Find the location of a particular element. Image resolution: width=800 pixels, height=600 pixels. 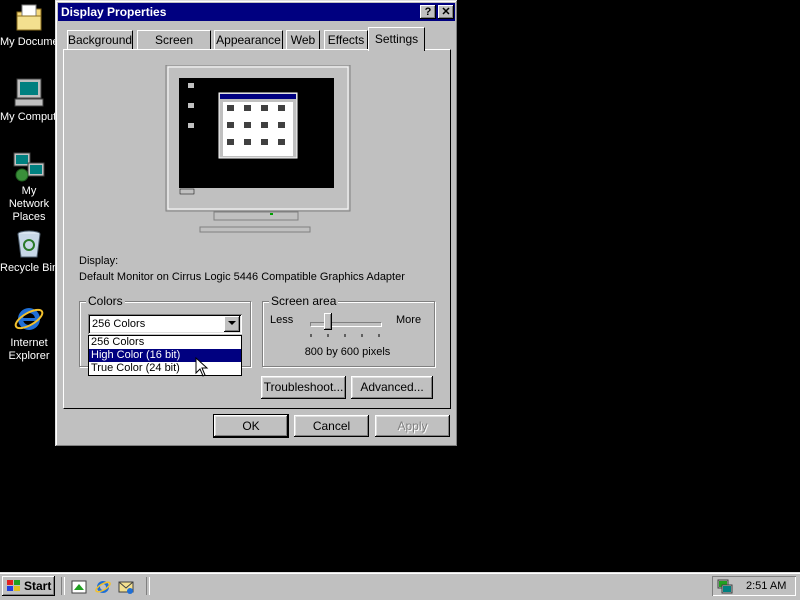

desktop-icon-label: My Computer is located at coordinates (29, 117).